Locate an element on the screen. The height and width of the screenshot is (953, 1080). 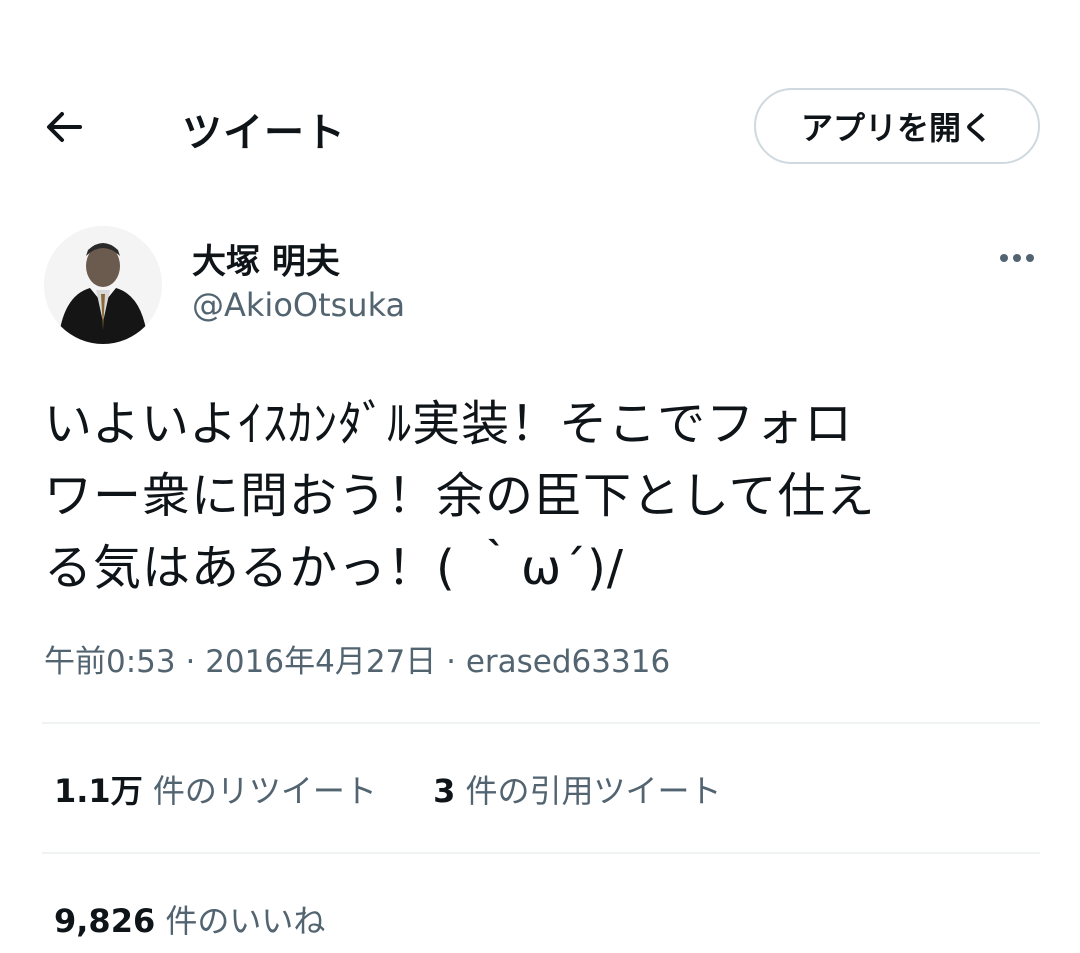
back-button is located at coordinates (65, 127).